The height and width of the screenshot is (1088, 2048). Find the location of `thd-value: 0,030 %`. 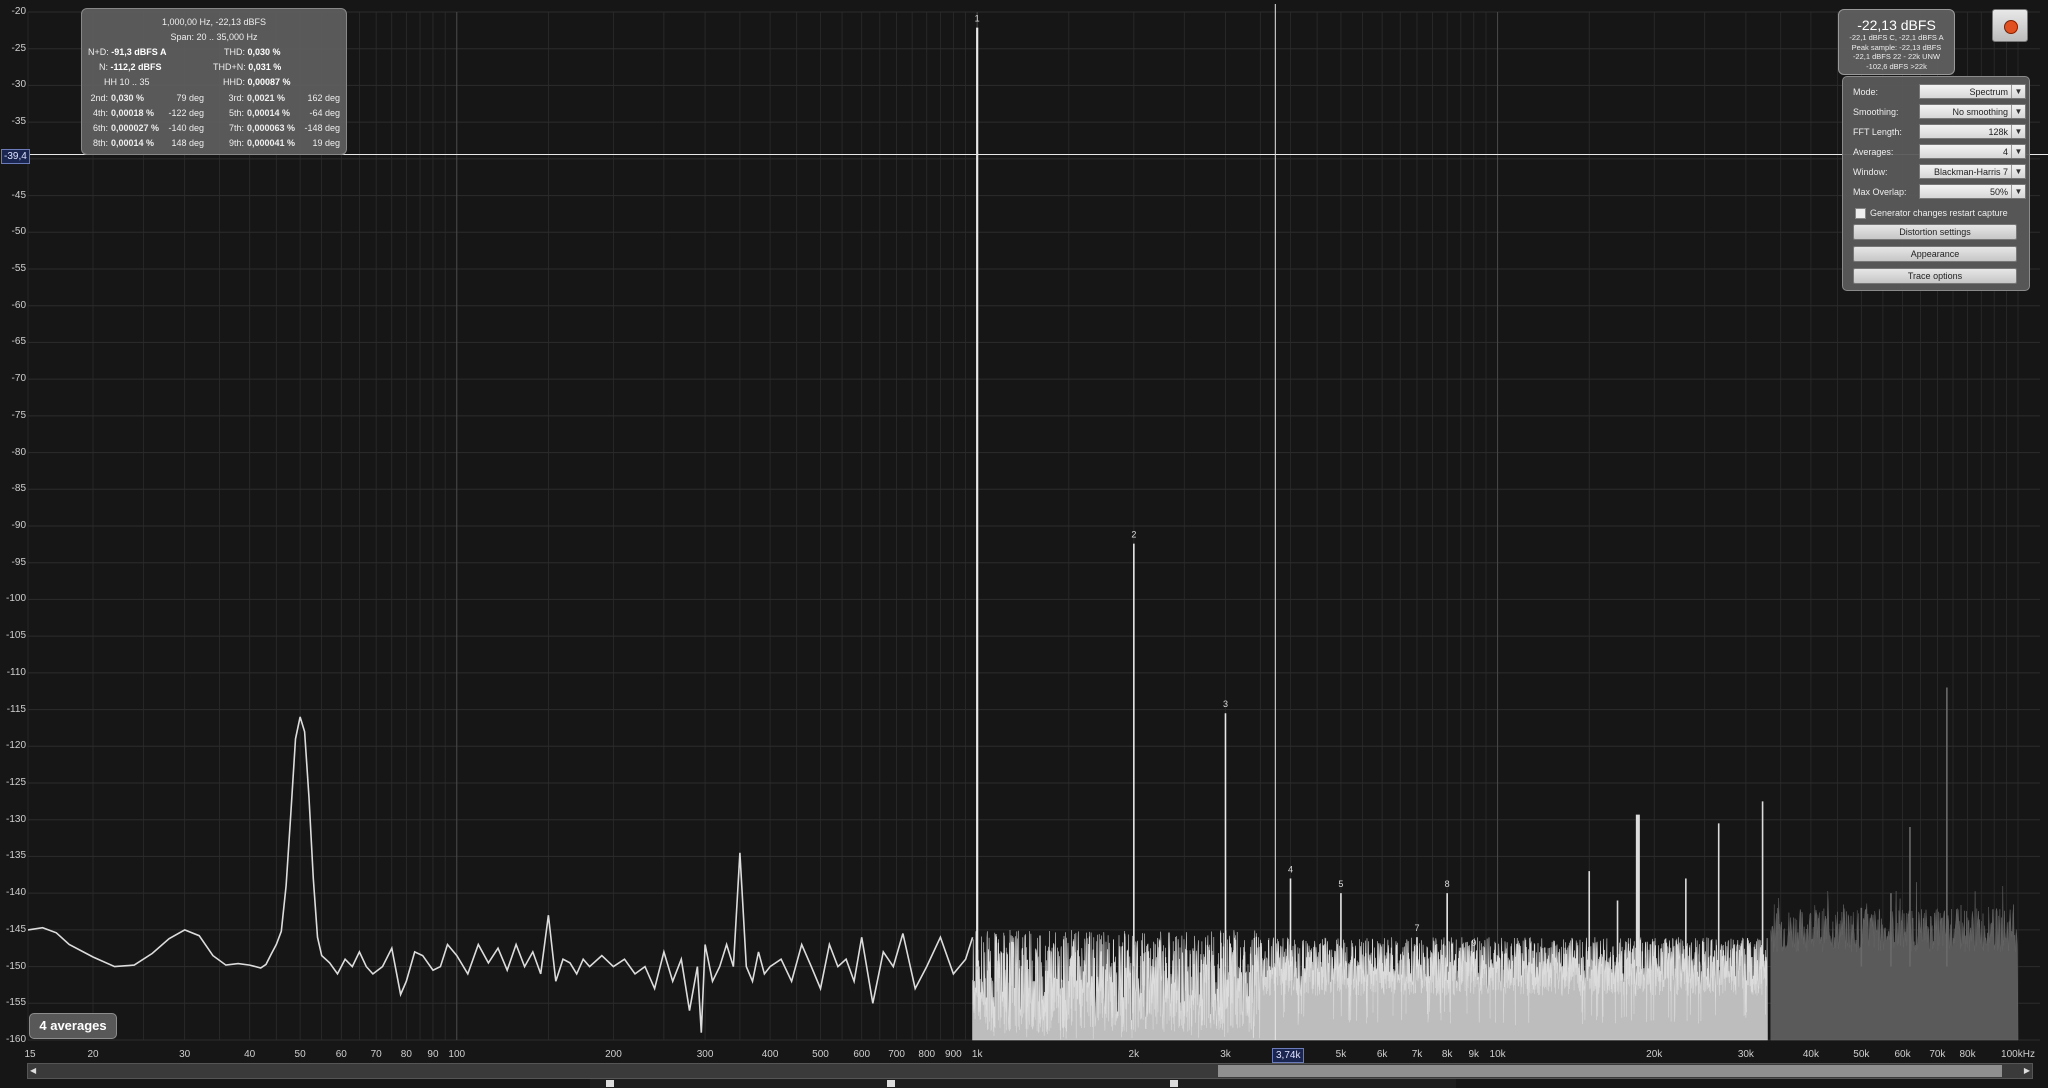

thd-value: 0,030 % is located at coordinates (264, 52).